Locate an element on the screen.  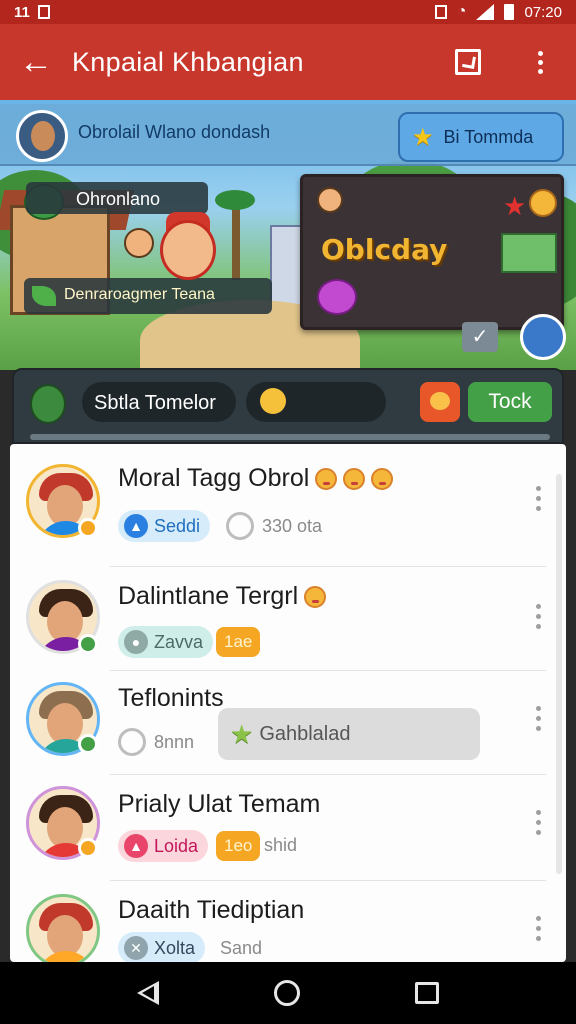
control-avatar is located at coordinates (48, 404).